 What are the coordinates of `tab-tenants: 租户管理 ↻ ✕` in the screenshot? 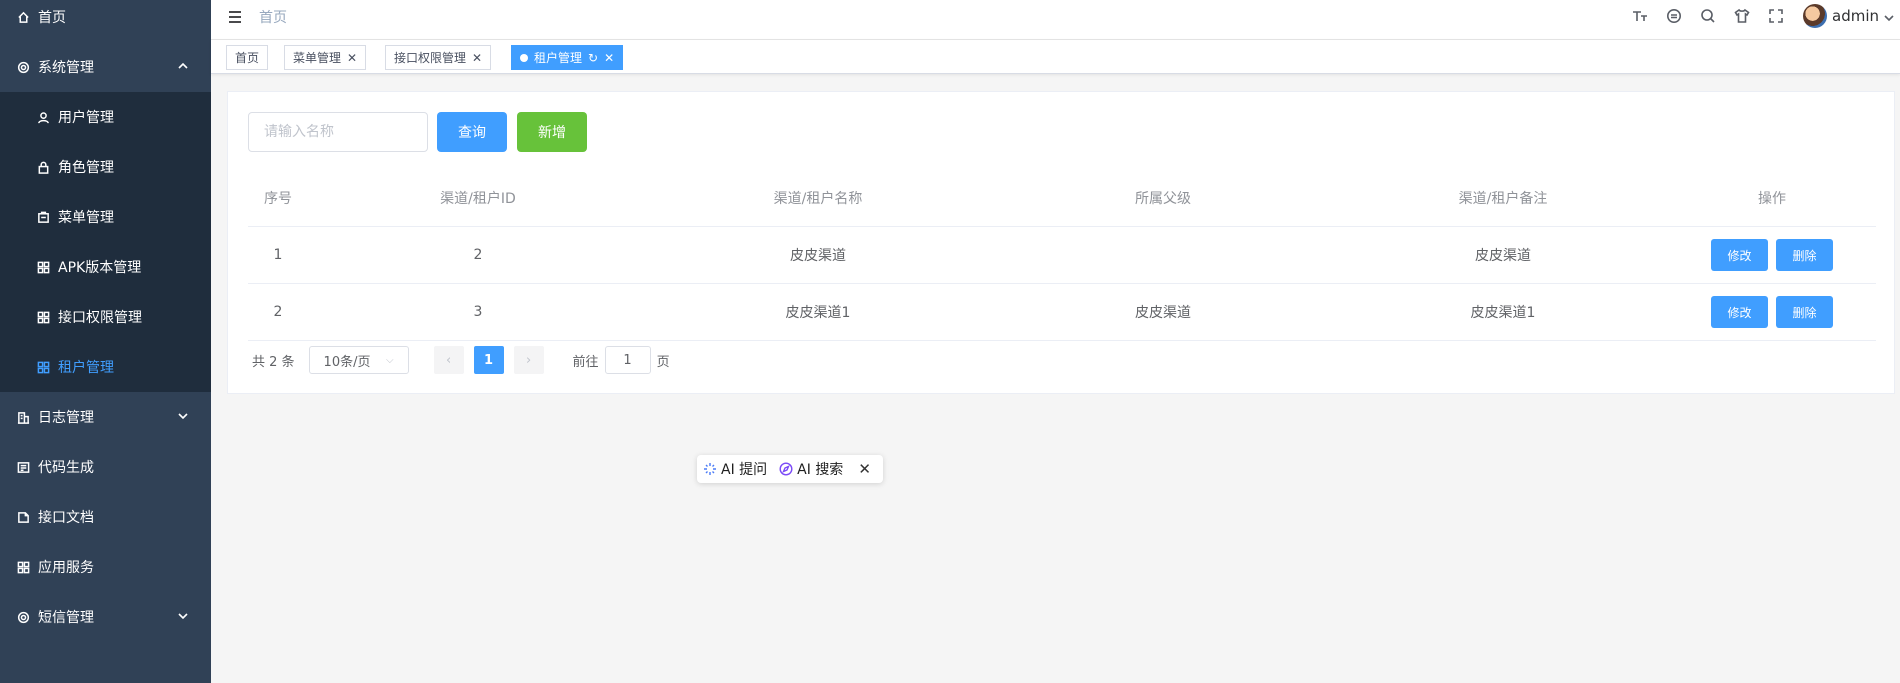 It's located at (567, 57).